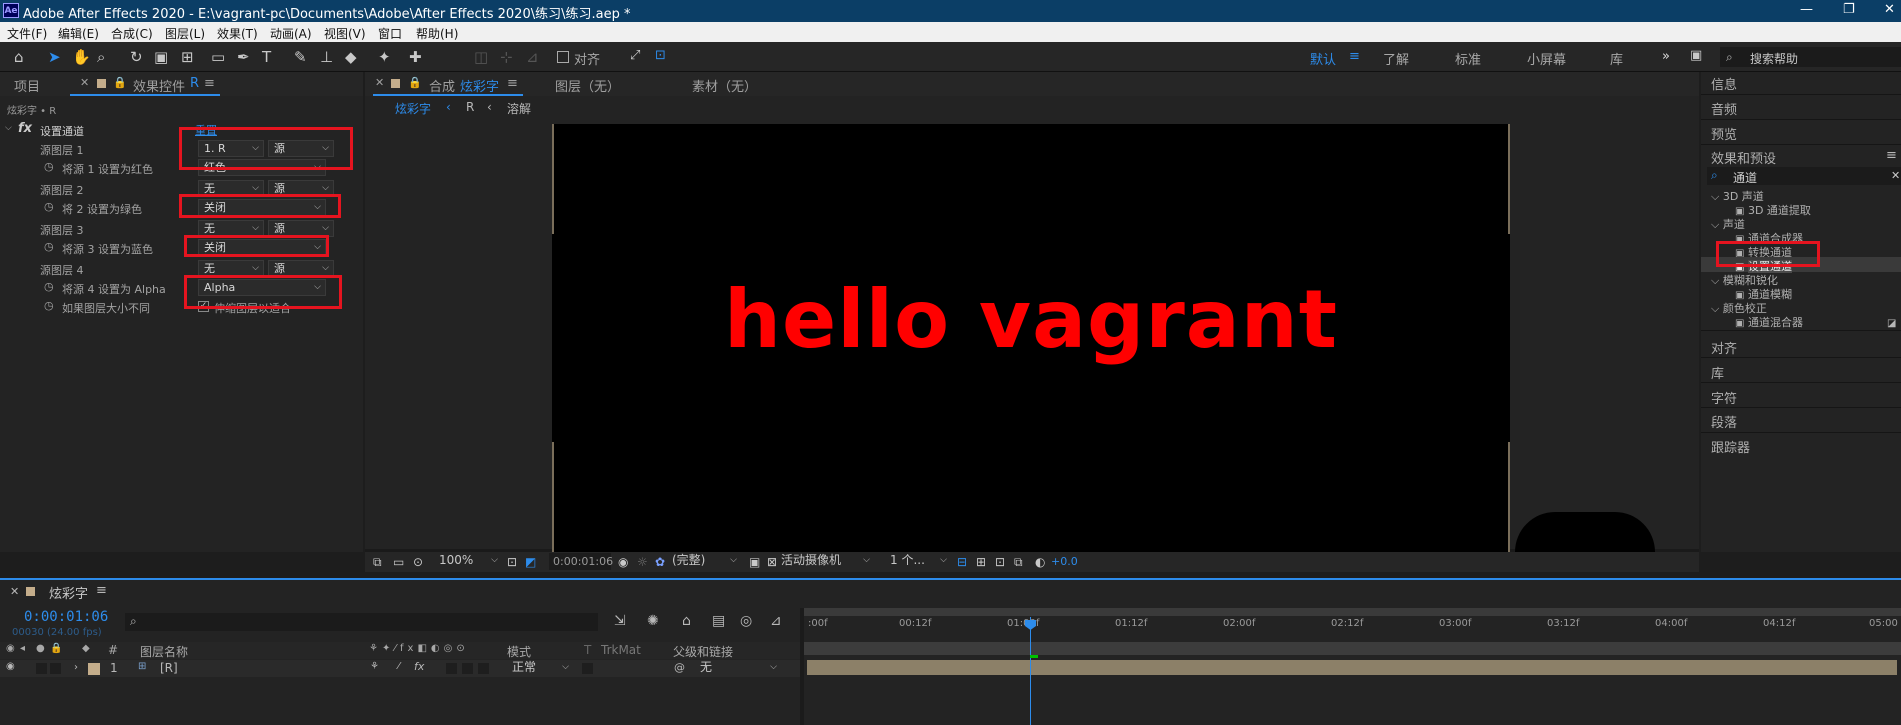 The width and height of the screenshot is (1901, 725). I want to click on tab-composition-name: 炫彩字, so click(479, 85).